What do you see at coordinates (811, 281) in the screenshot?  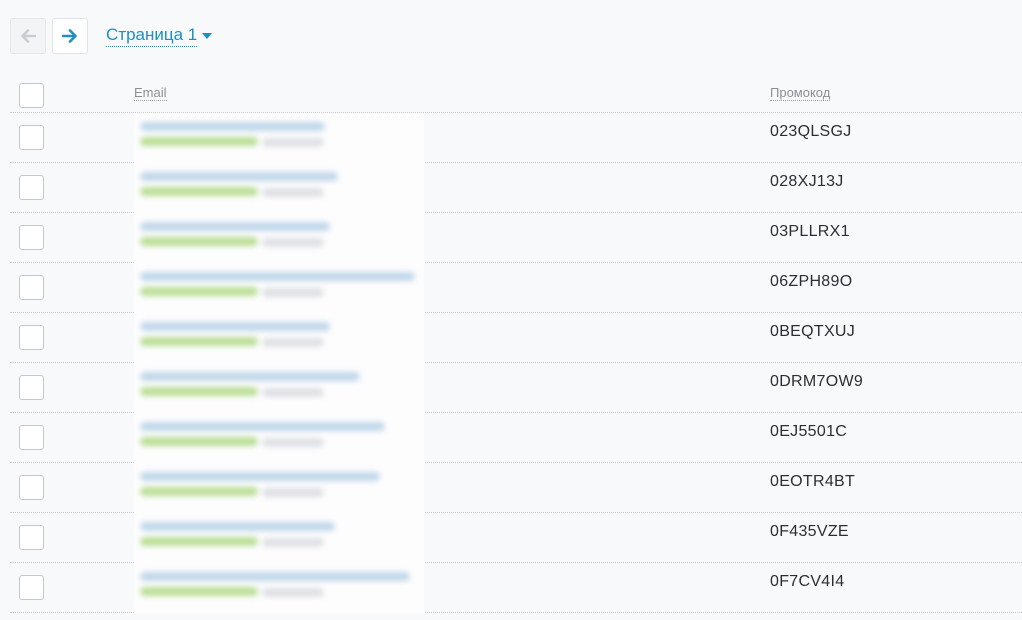 I see `promo-code: 06ZPH89O` at bounding box center [811, 281].